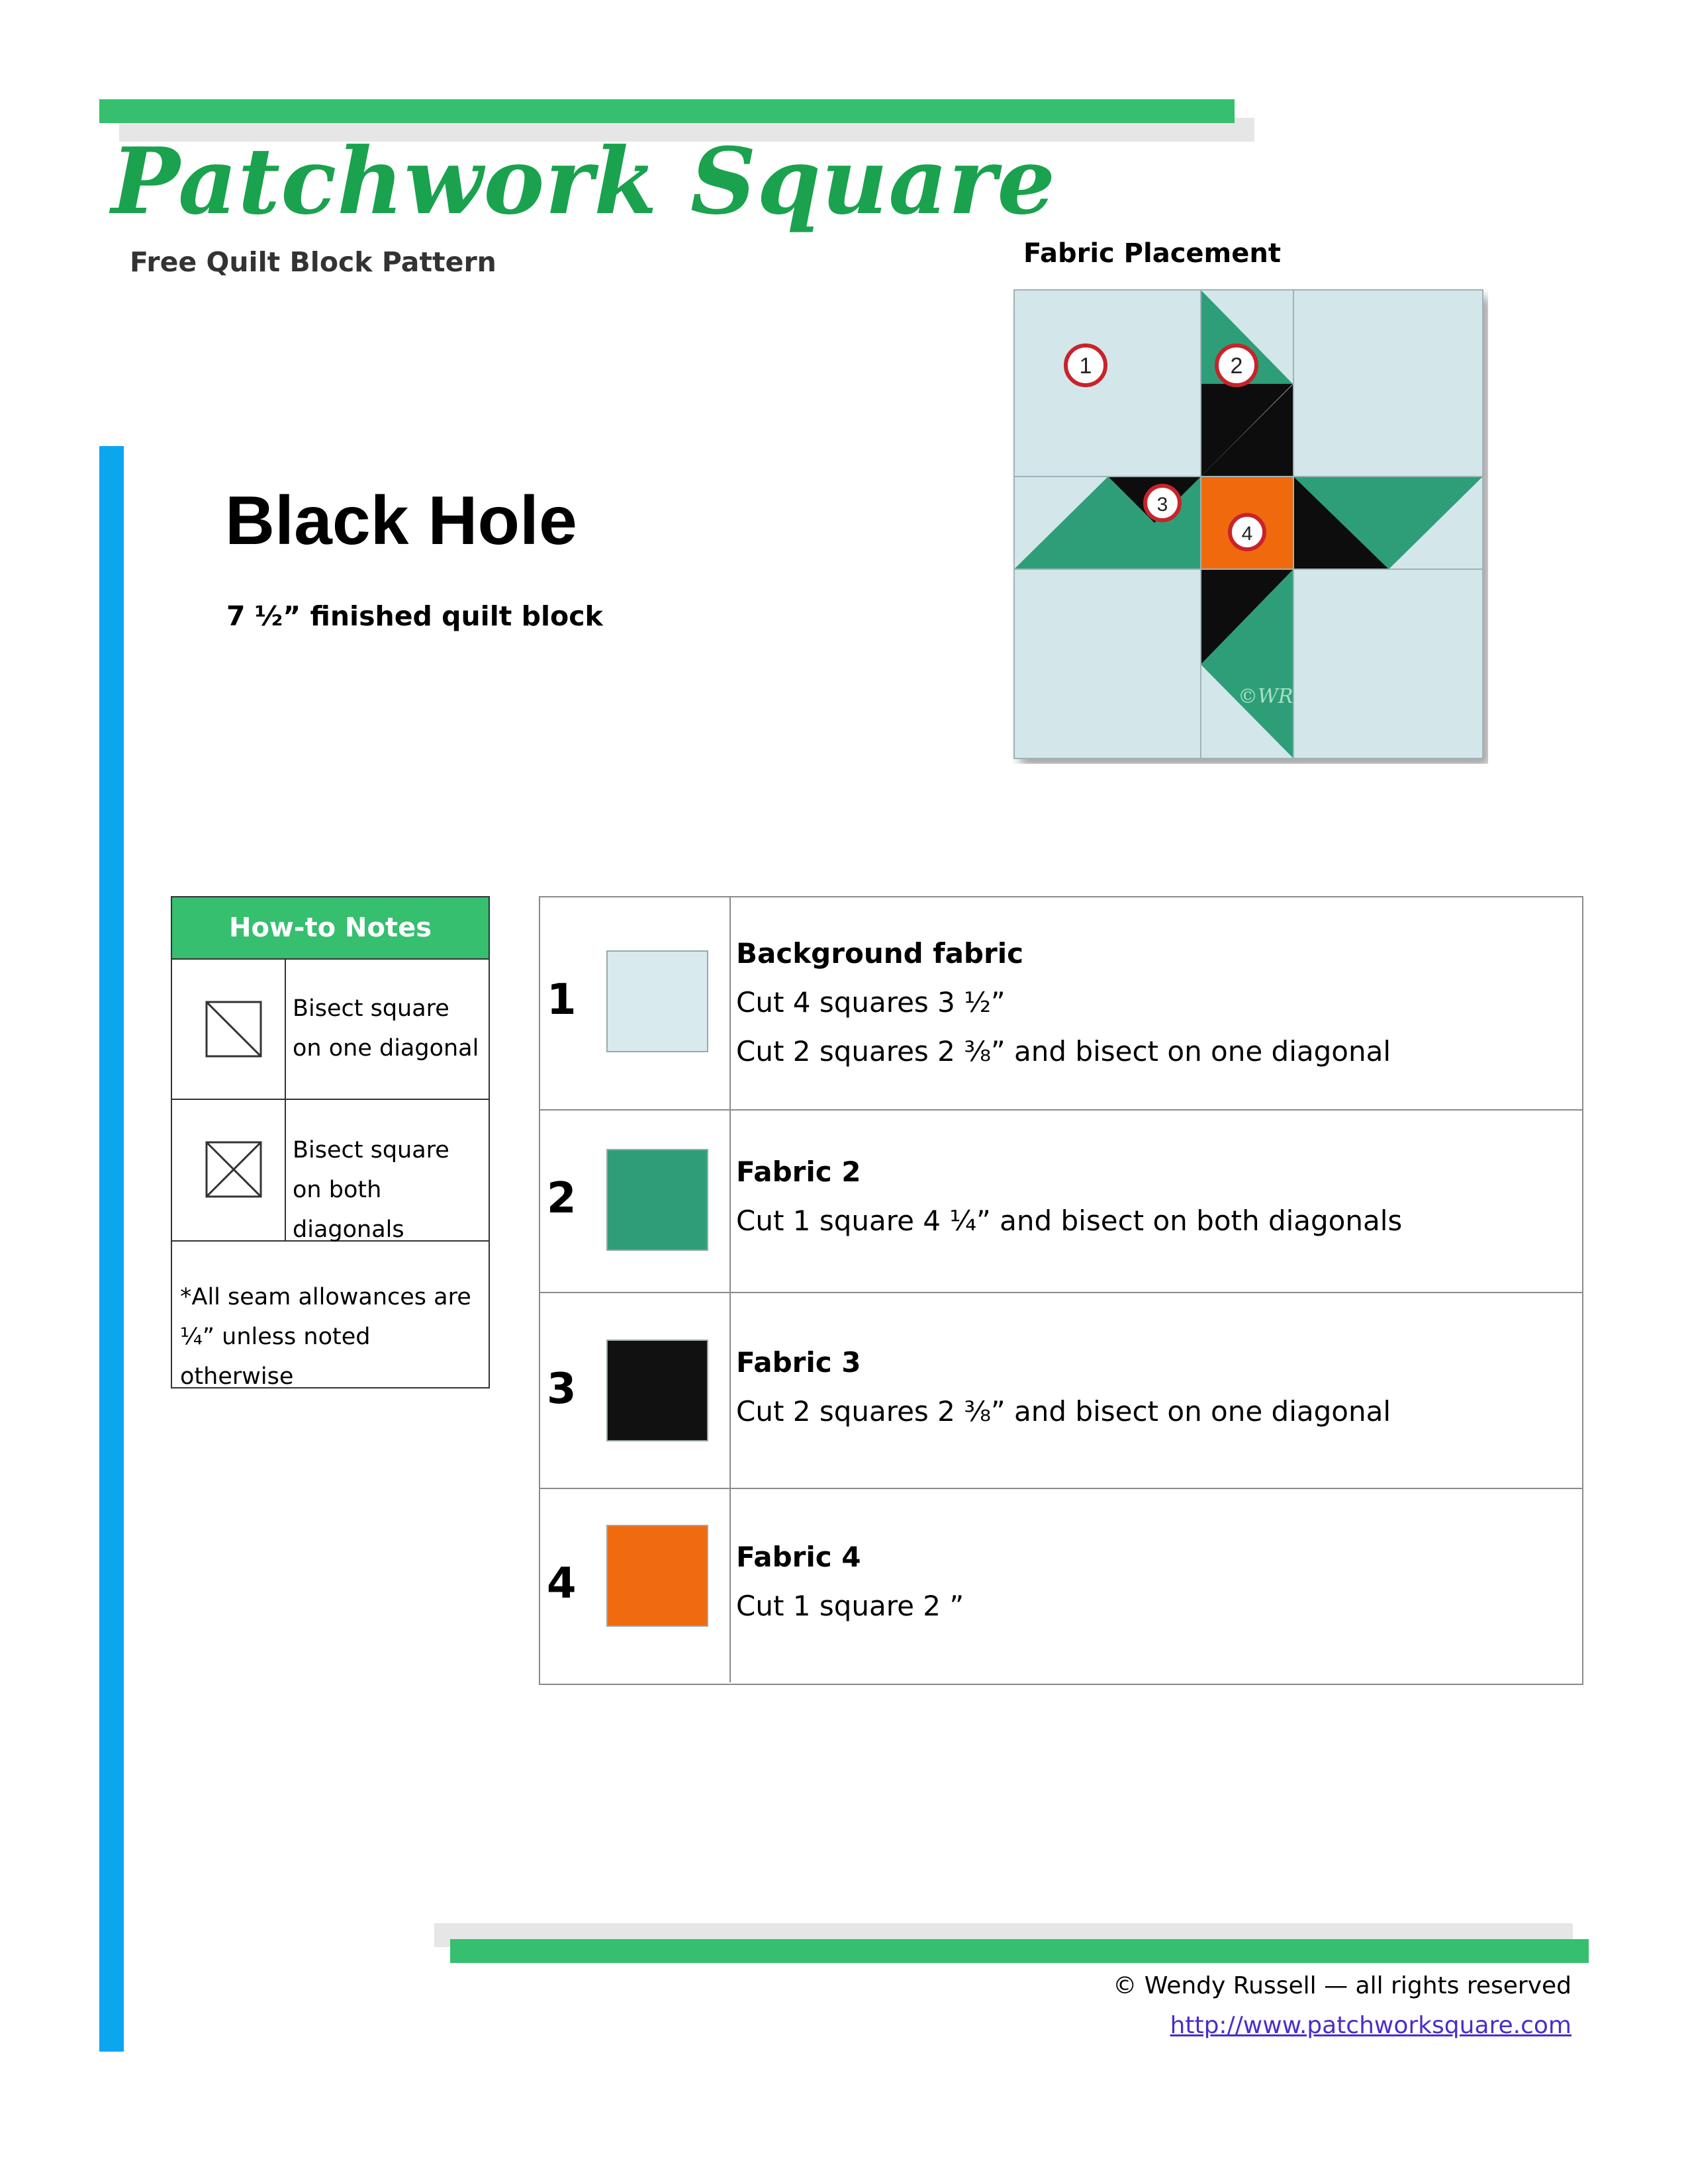 The height and width of the screenshot is (2184, 1688). I want to click on svg-text: 2, so click(1237, 366).